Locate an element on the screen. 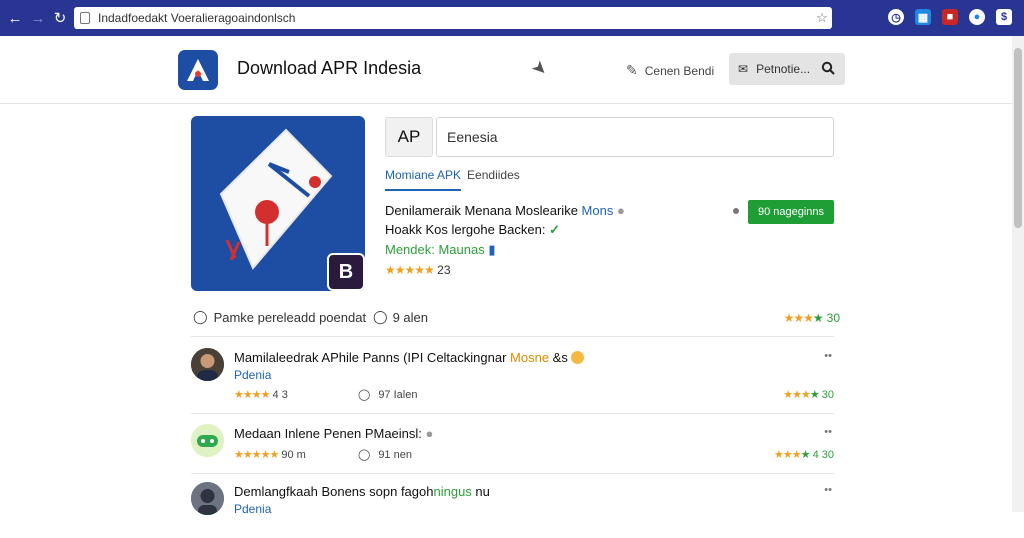  app-rating: ★★★★★ 23 is located at coordinates (418, 270).